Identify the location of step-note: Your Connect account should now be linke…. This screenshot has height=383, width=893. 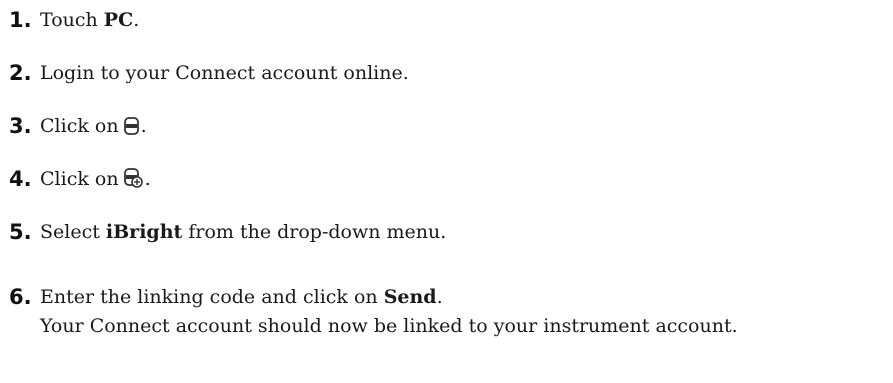
(389, 326).